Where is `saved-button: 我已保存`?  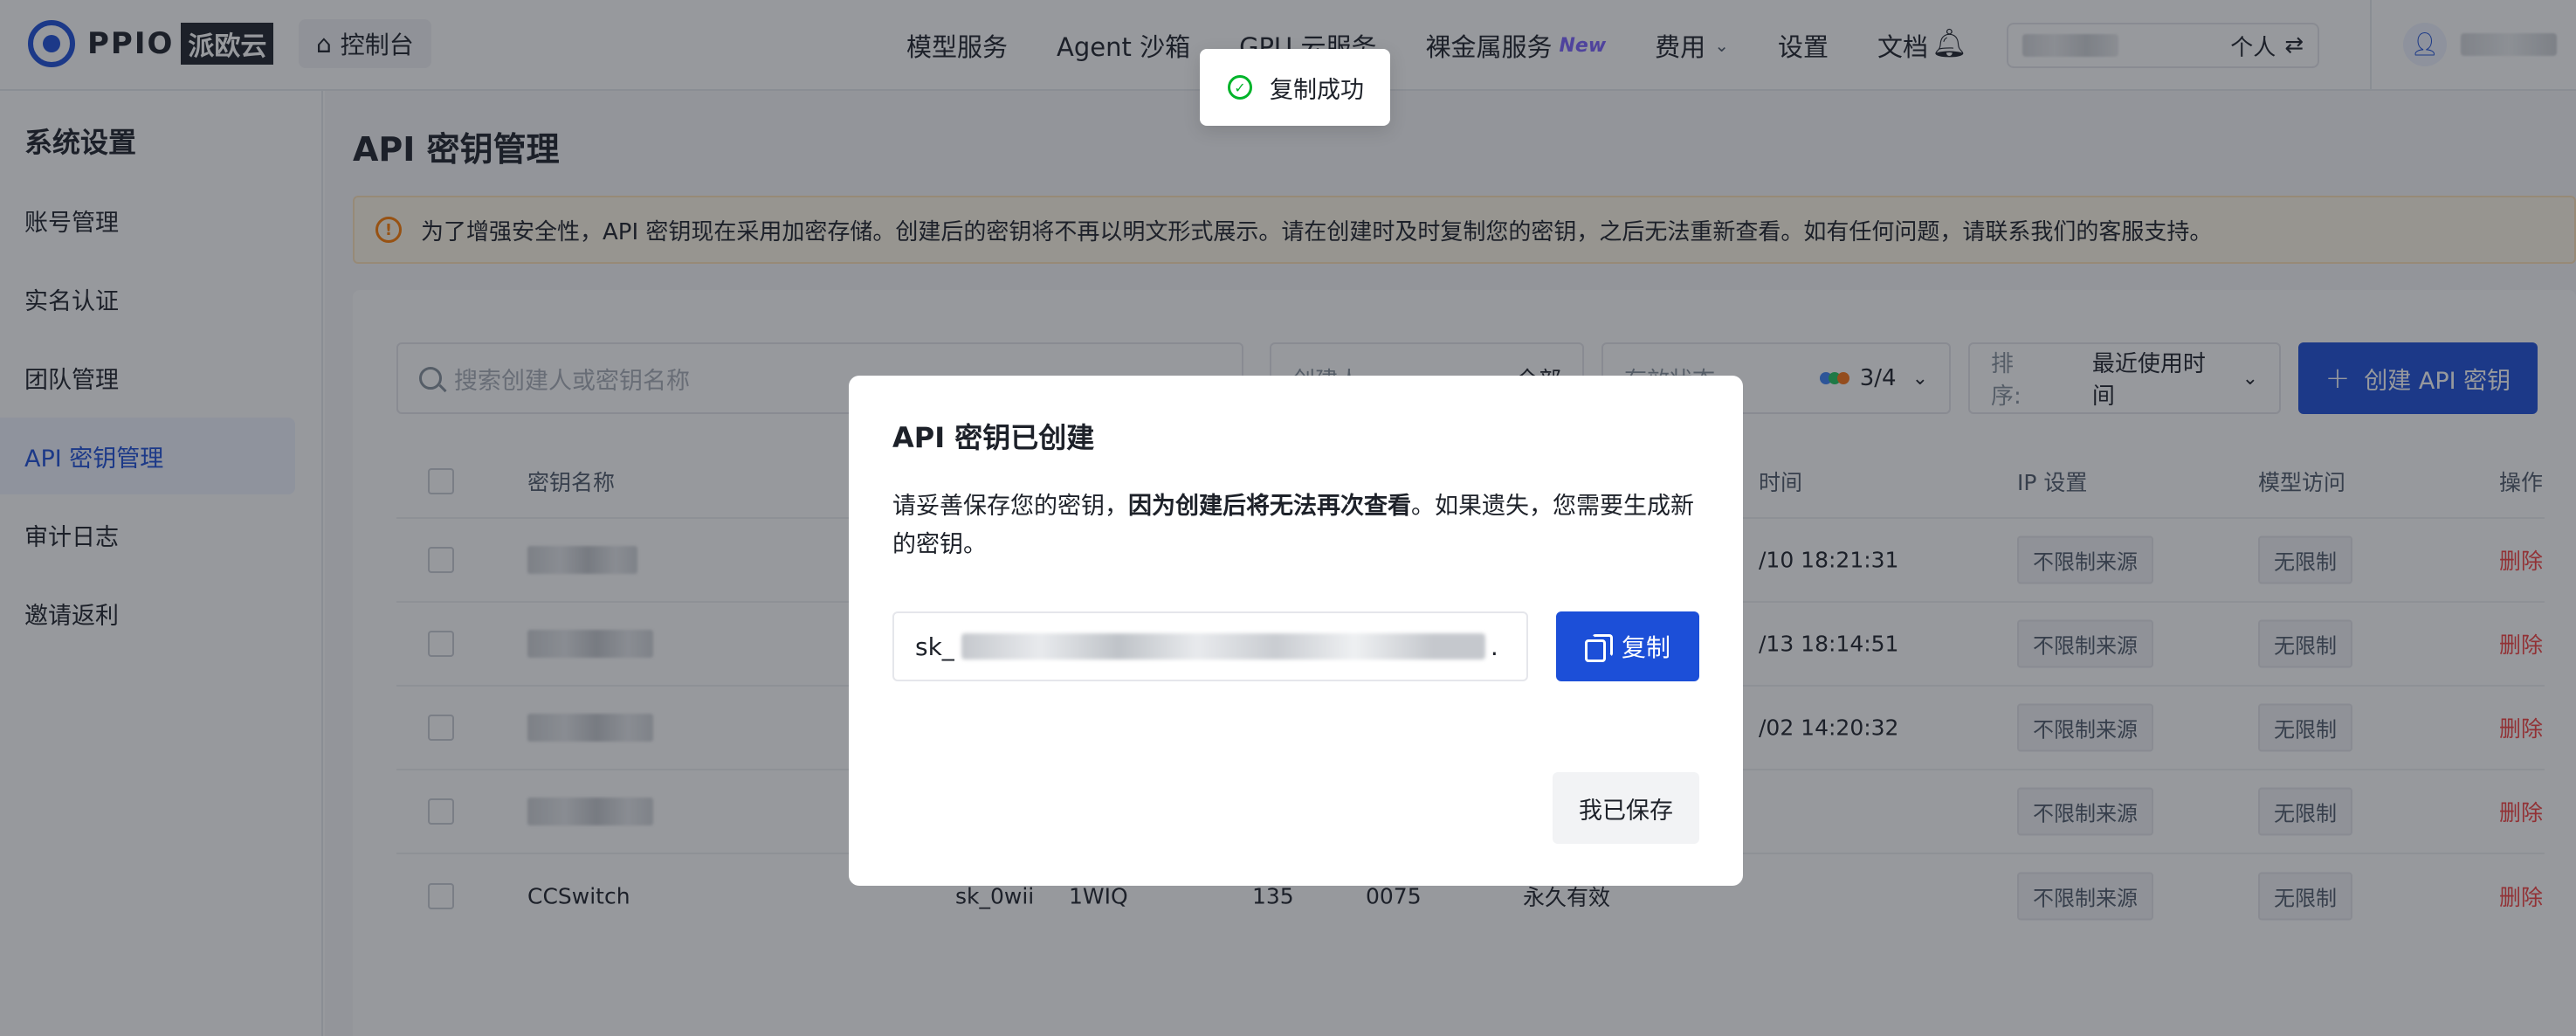 saved-button: 我已保存 is located at coordinates (1626, 808).